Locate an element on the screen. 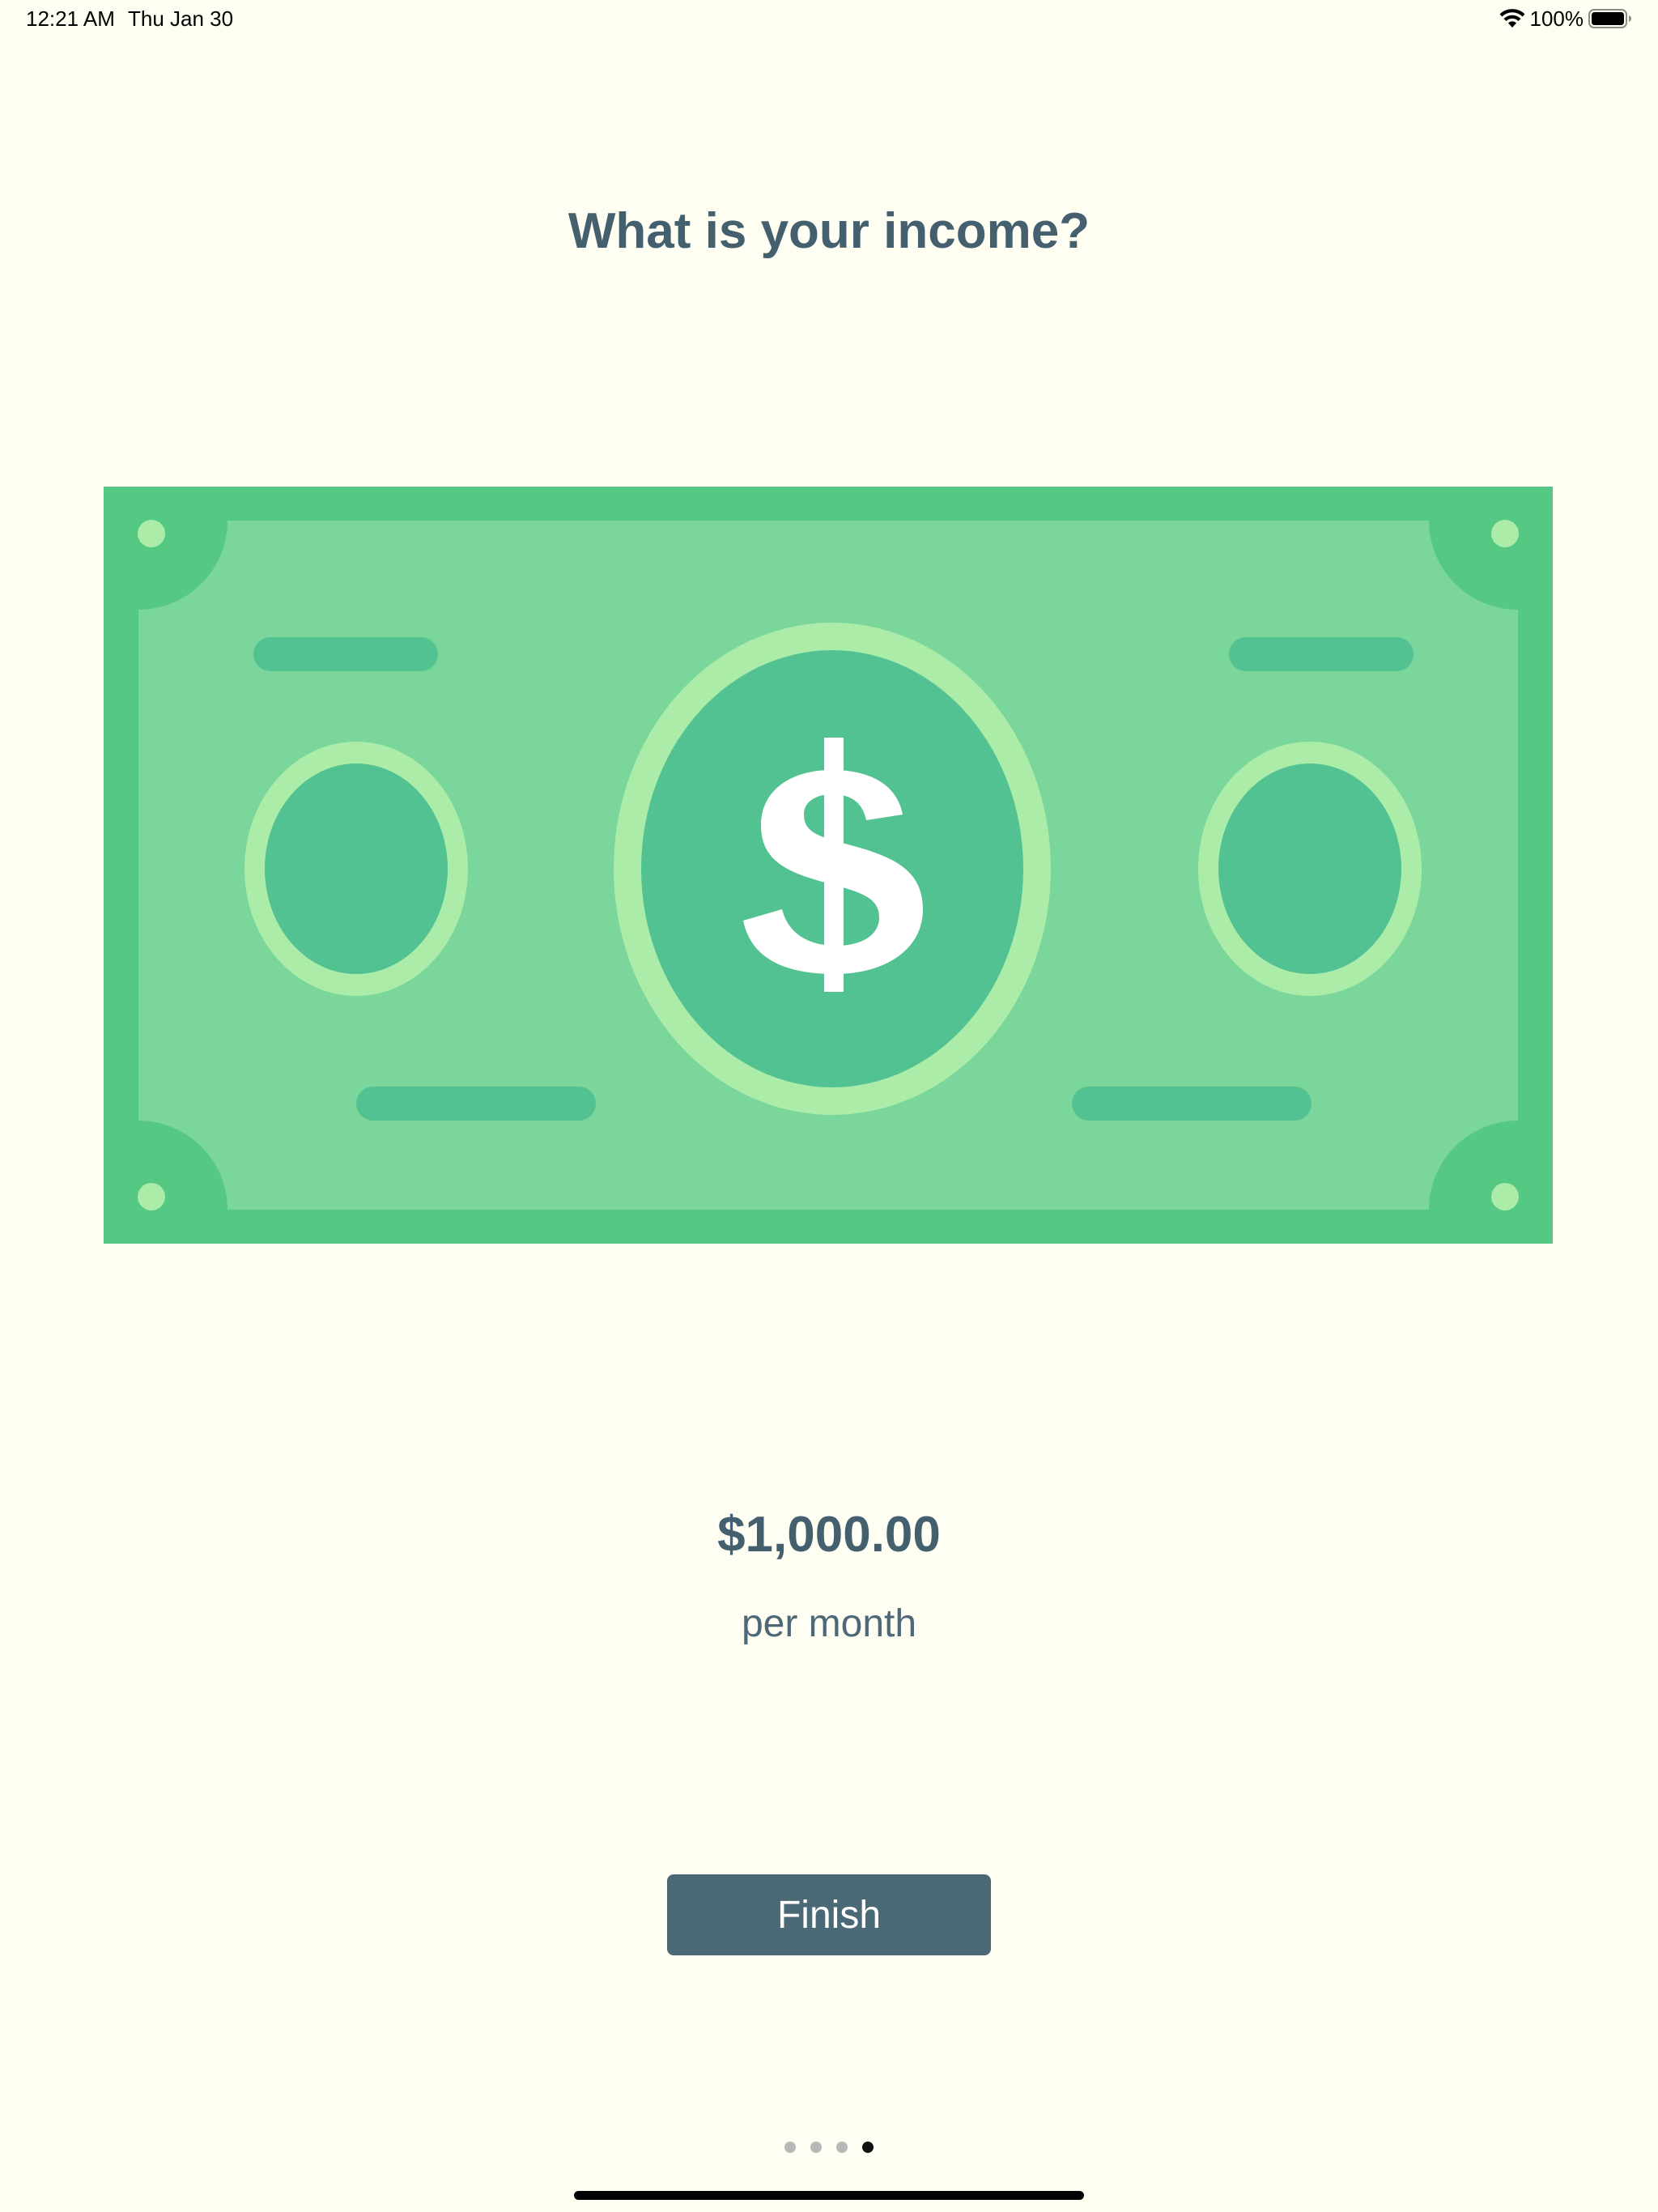 The height and width of the screenshot is (2212, 1658). finish-button: Finish is located at coordinates (829, 1914).